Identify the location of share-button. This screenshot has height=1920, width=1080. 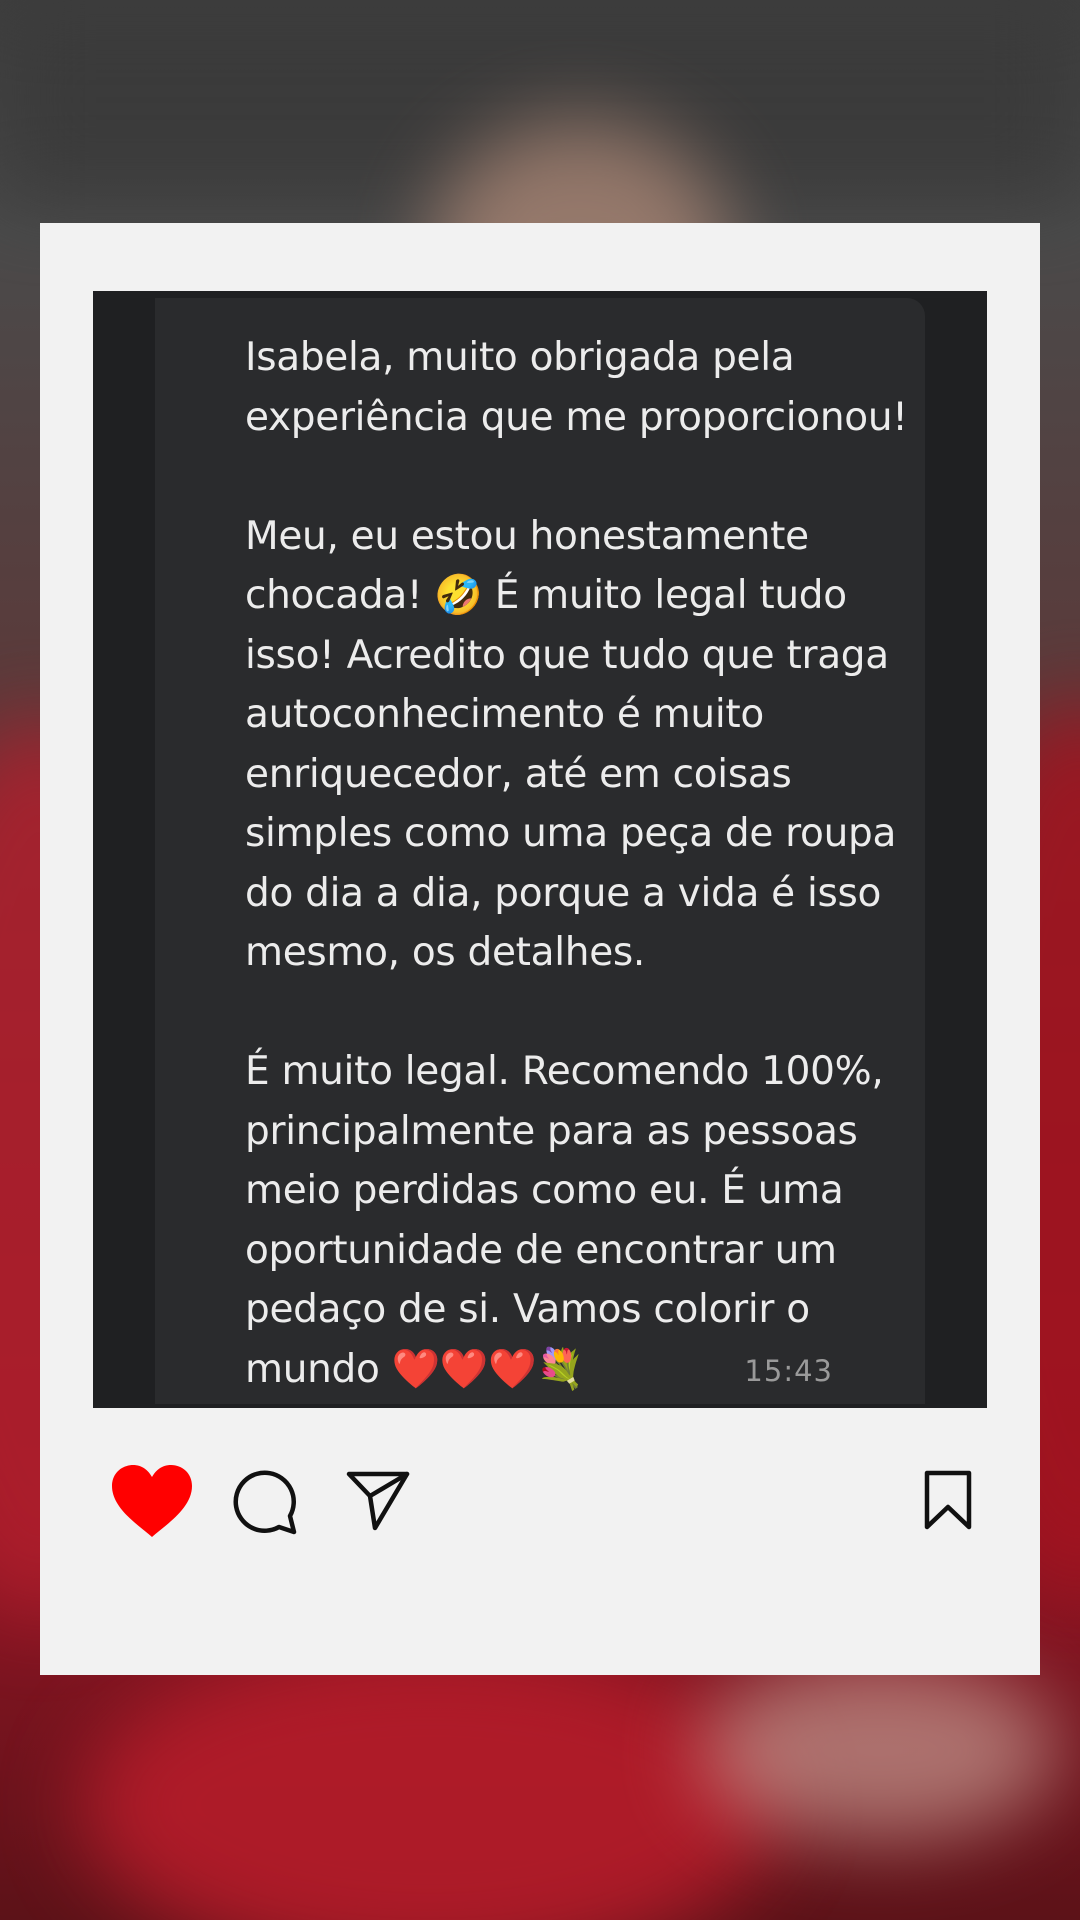
(378, 1500).